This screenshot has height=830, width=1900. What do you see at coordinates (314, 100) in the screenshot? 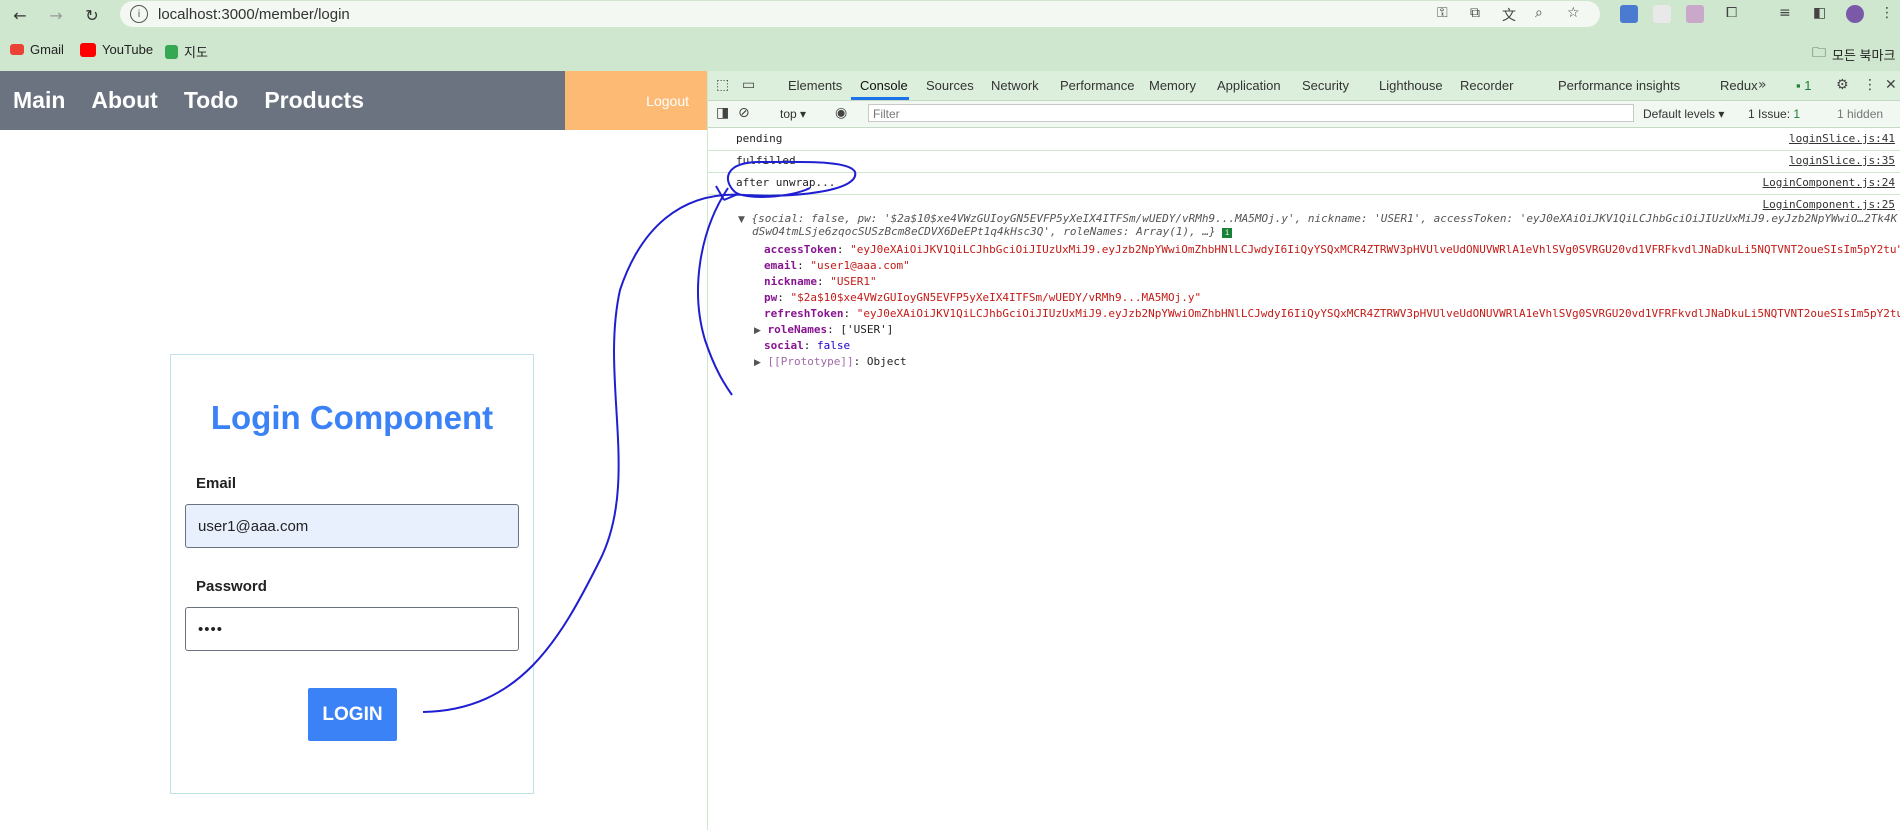
I see `nav-link-products: Products` at bounding box center [314, 100].